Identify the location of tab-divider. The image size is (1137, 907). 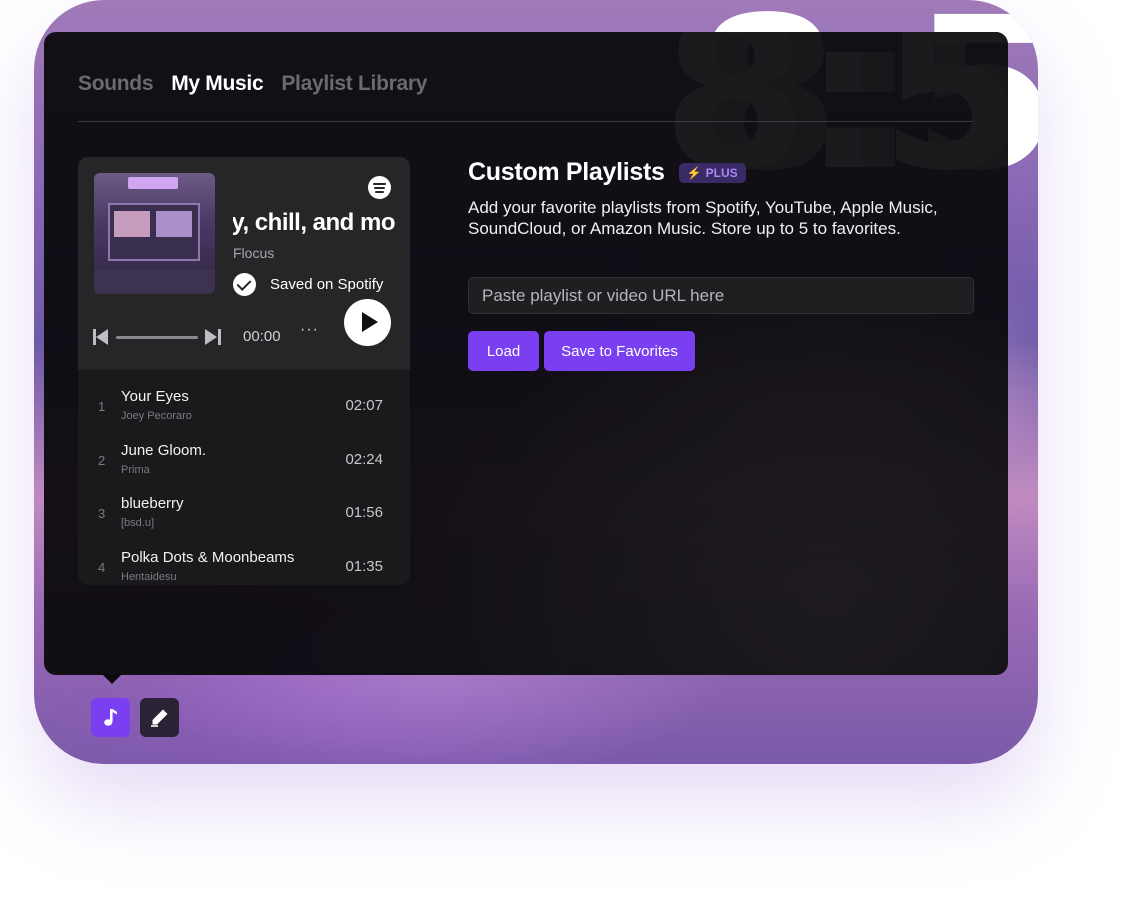
(525, 121).